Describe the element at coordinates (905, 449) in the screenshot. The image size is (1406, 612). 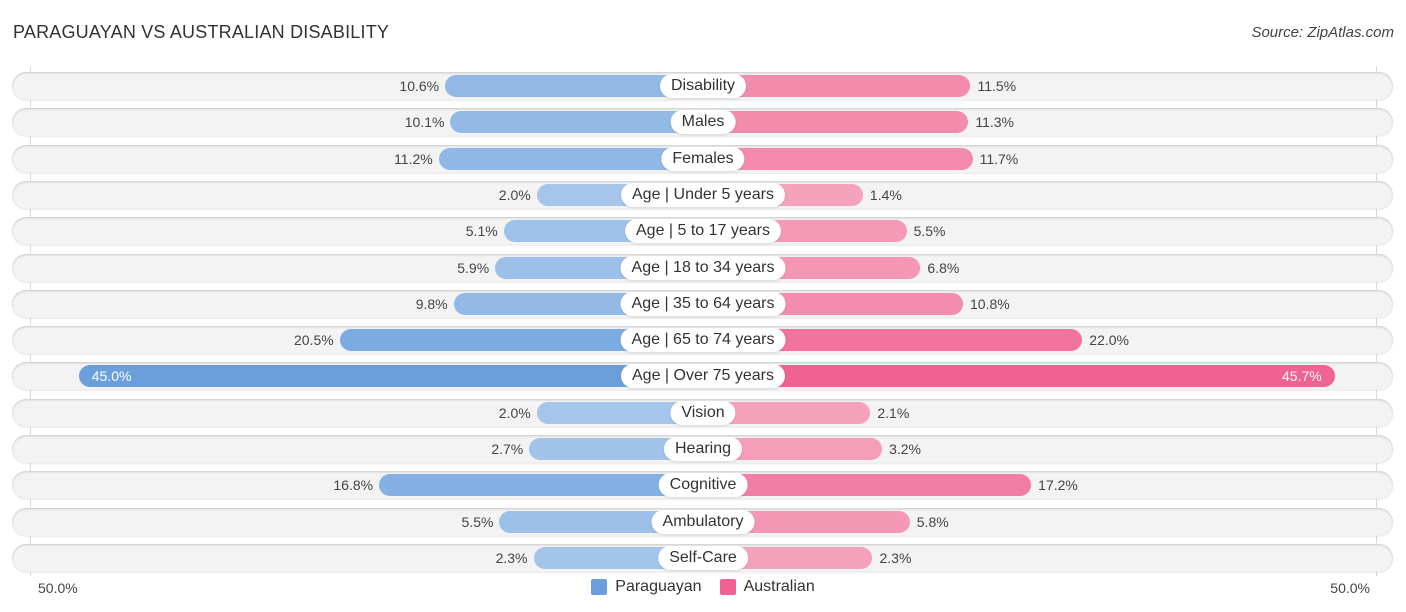
I see `value-label-australian: 3.2%` at that location.